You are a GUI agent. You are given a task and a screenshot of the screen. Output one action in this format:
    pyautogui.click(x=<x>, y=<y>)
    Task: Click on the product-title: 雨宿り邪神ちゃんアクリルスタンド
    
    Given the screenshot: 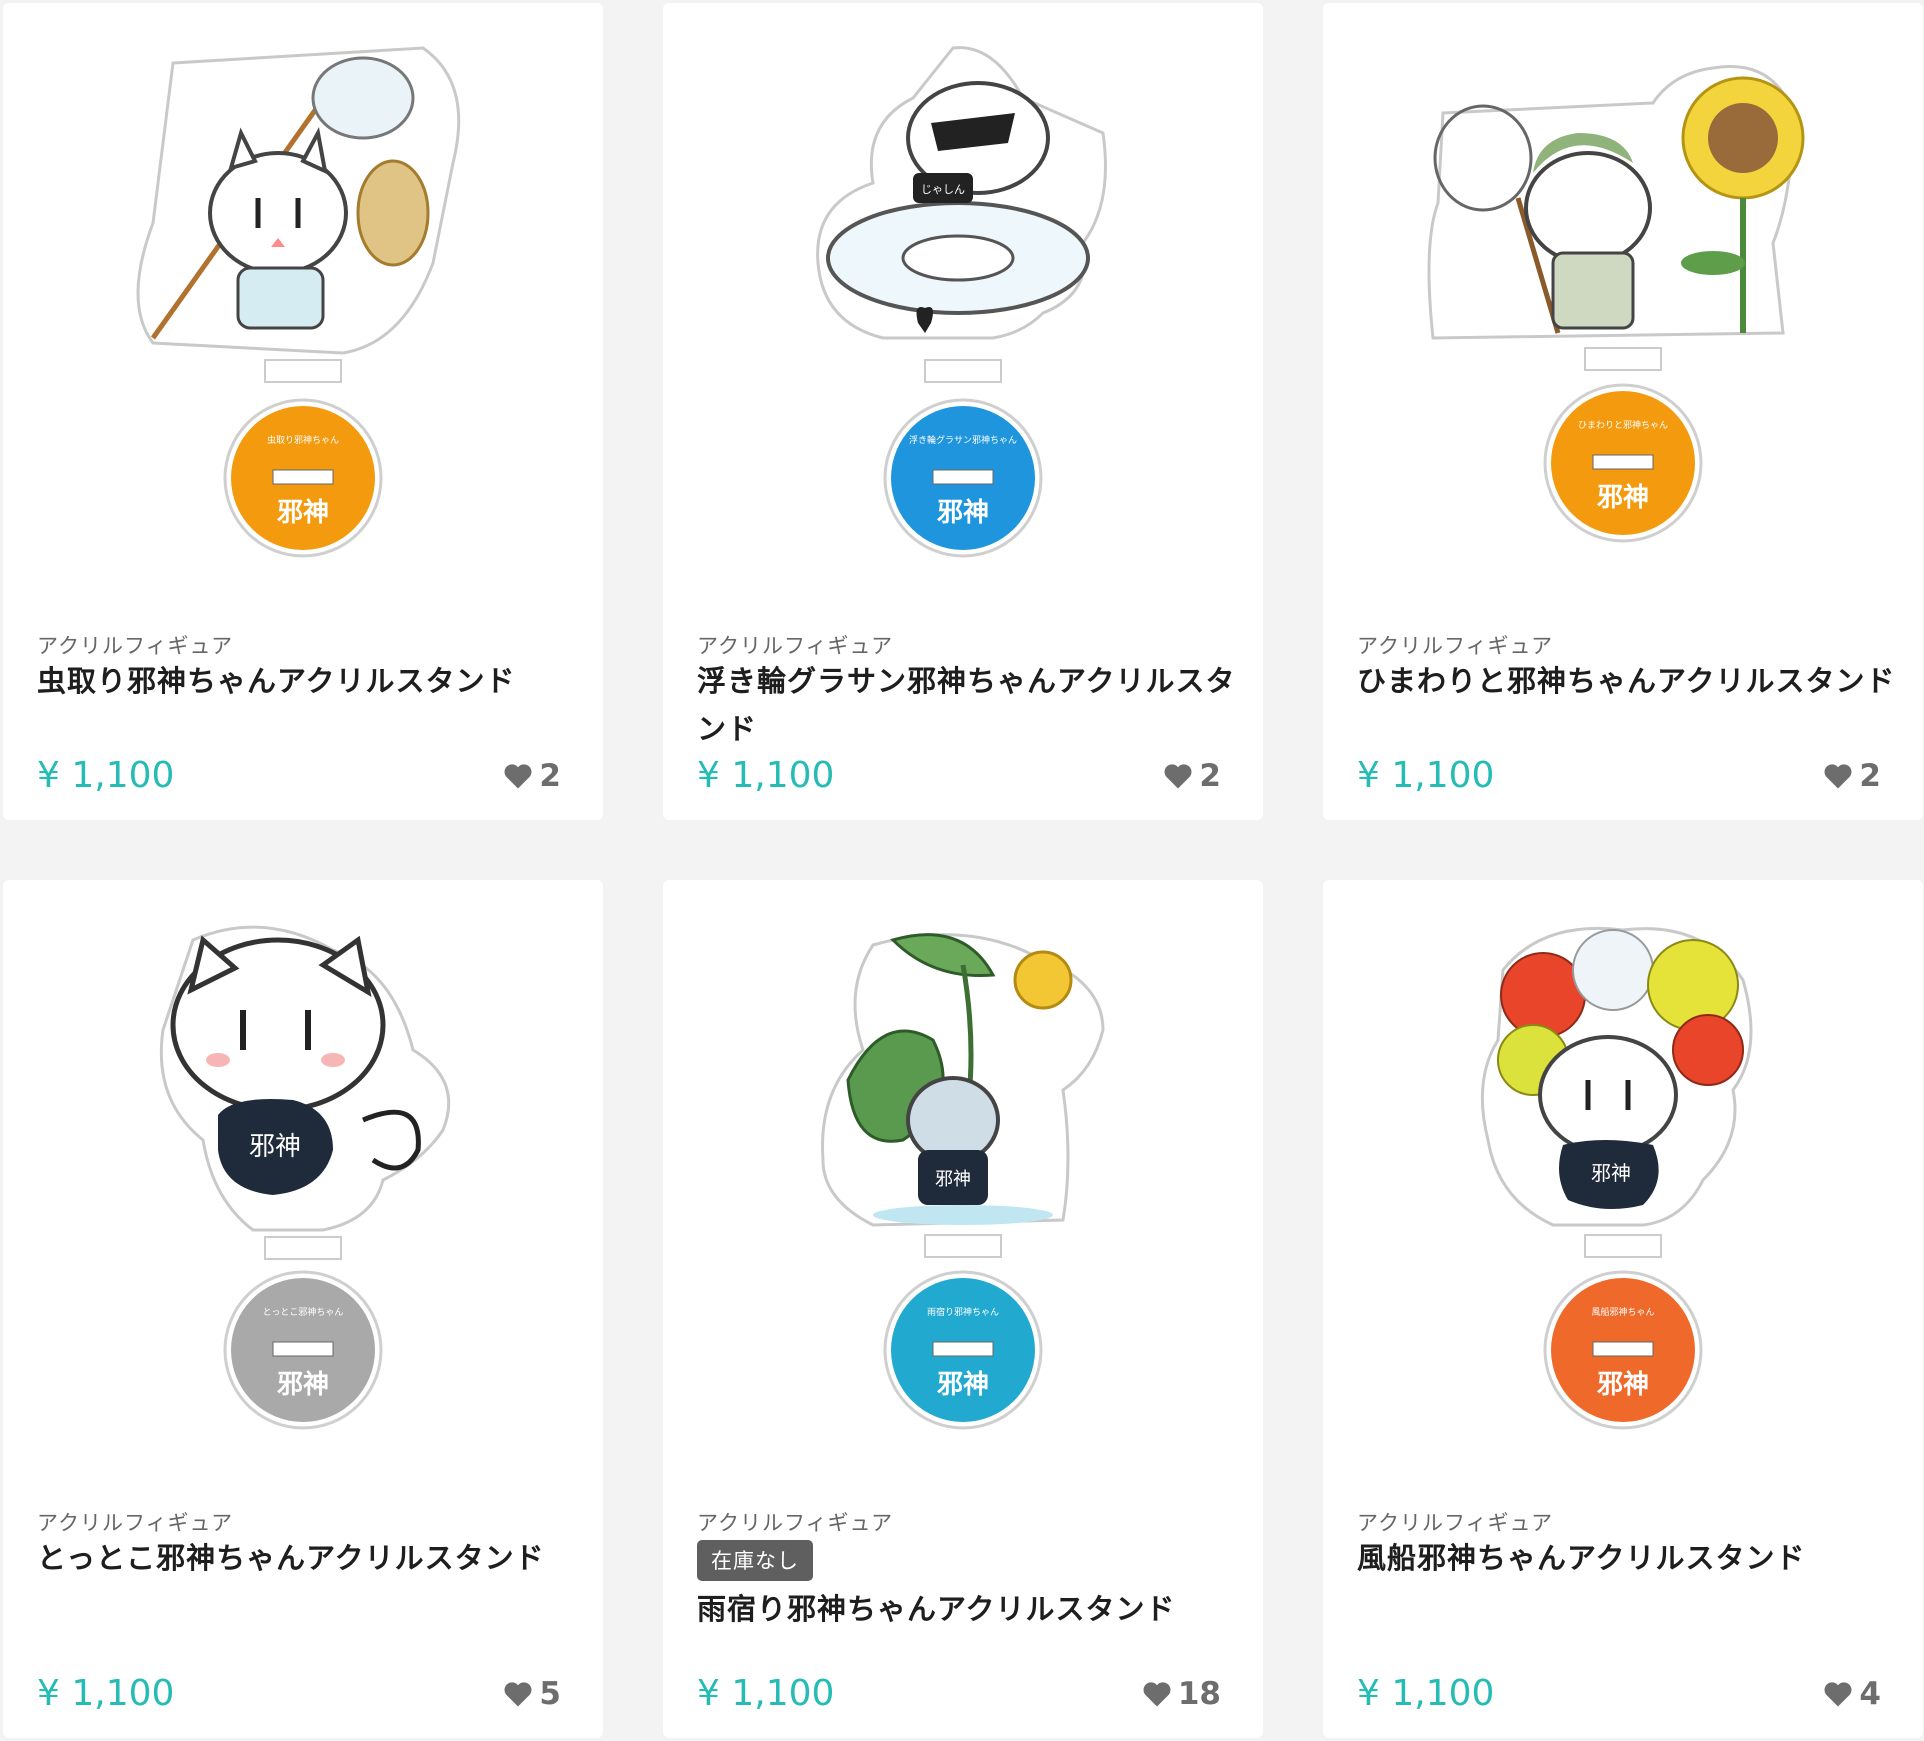 What is the action you would take?
    pyautogui.click(x=969, y=1609)
    